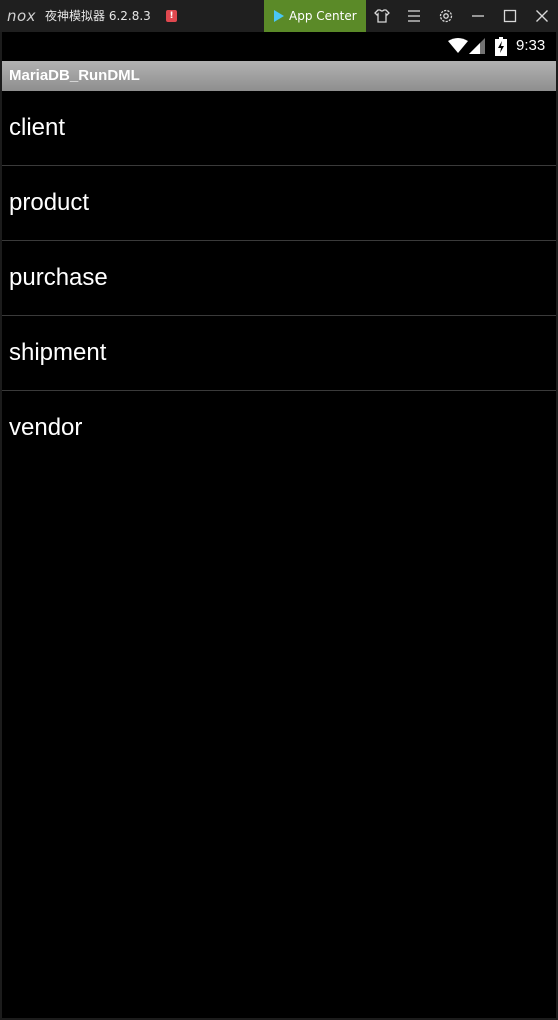 The height and width of the screenshot is (1020, 558). I want to click on play-store-icon, so click(279, 16).